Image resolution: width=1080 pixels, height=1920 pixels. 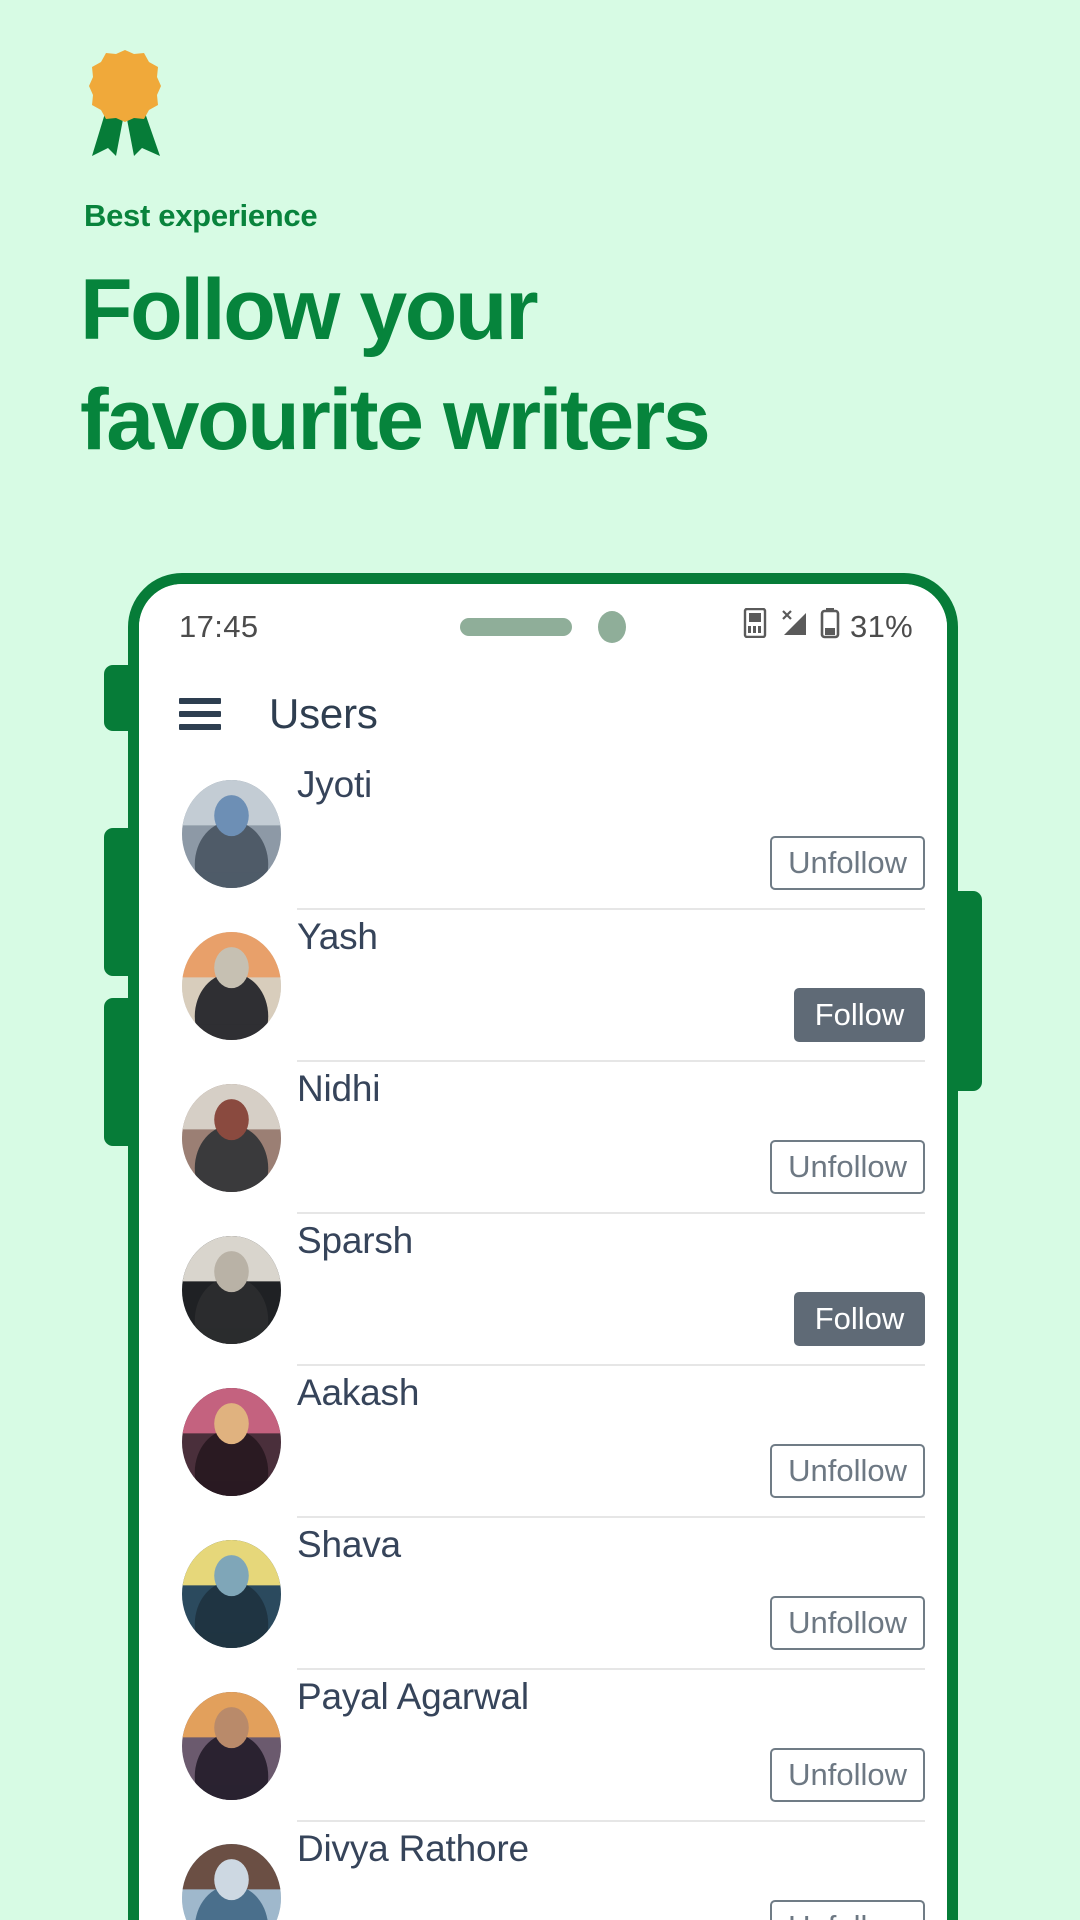 What do you see at coordinates (543, 1594) in the screenshot?
I see `table-row: Shava Unfollow` at bounding box center [543, 1594].